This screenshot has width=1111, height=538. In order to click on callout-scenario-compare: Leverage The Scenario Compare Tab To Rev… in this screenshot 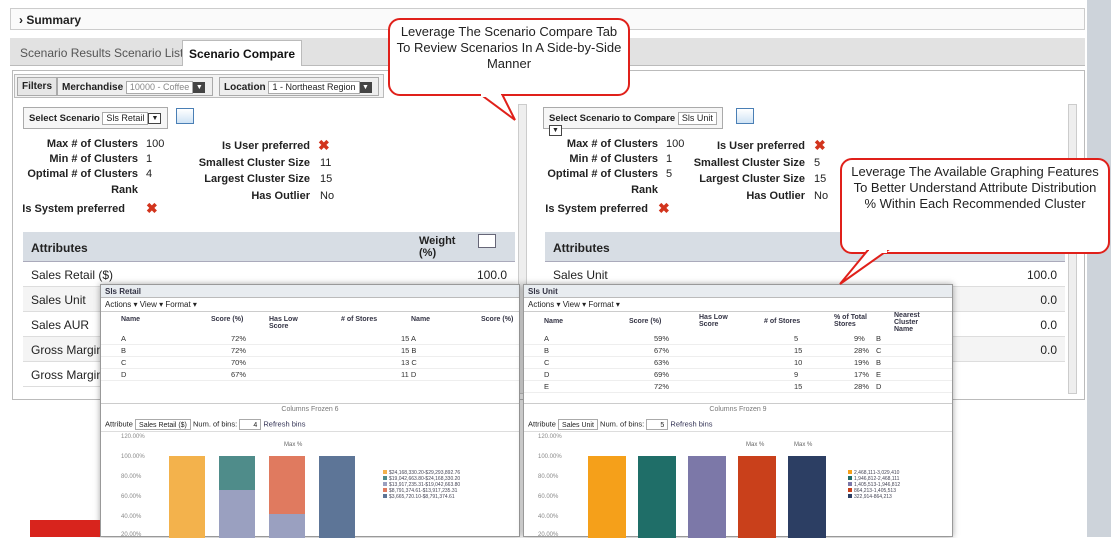, I will do `click(509, 57)`.